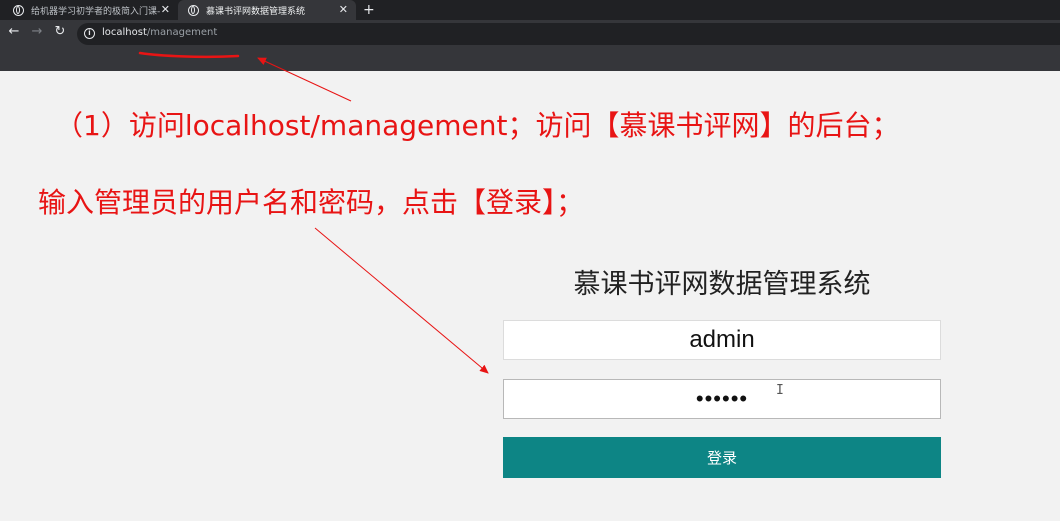 The width and height of the screenshot is (1060, 521). I want to click on username-input, so click(722, 340).